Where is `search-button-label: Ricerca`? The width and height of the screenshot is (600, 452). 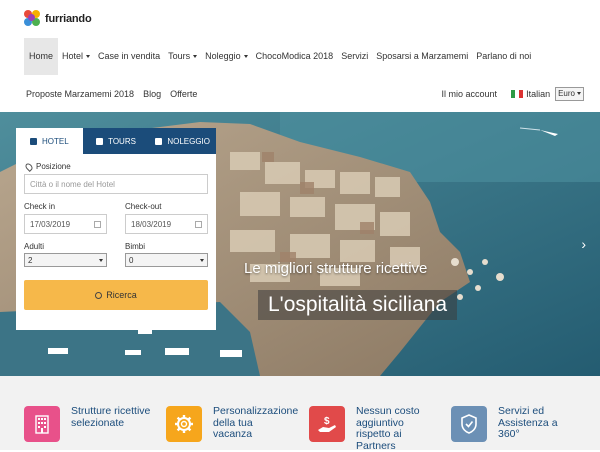 search-button-label: Ricerca is located at coordinates (121, 295).